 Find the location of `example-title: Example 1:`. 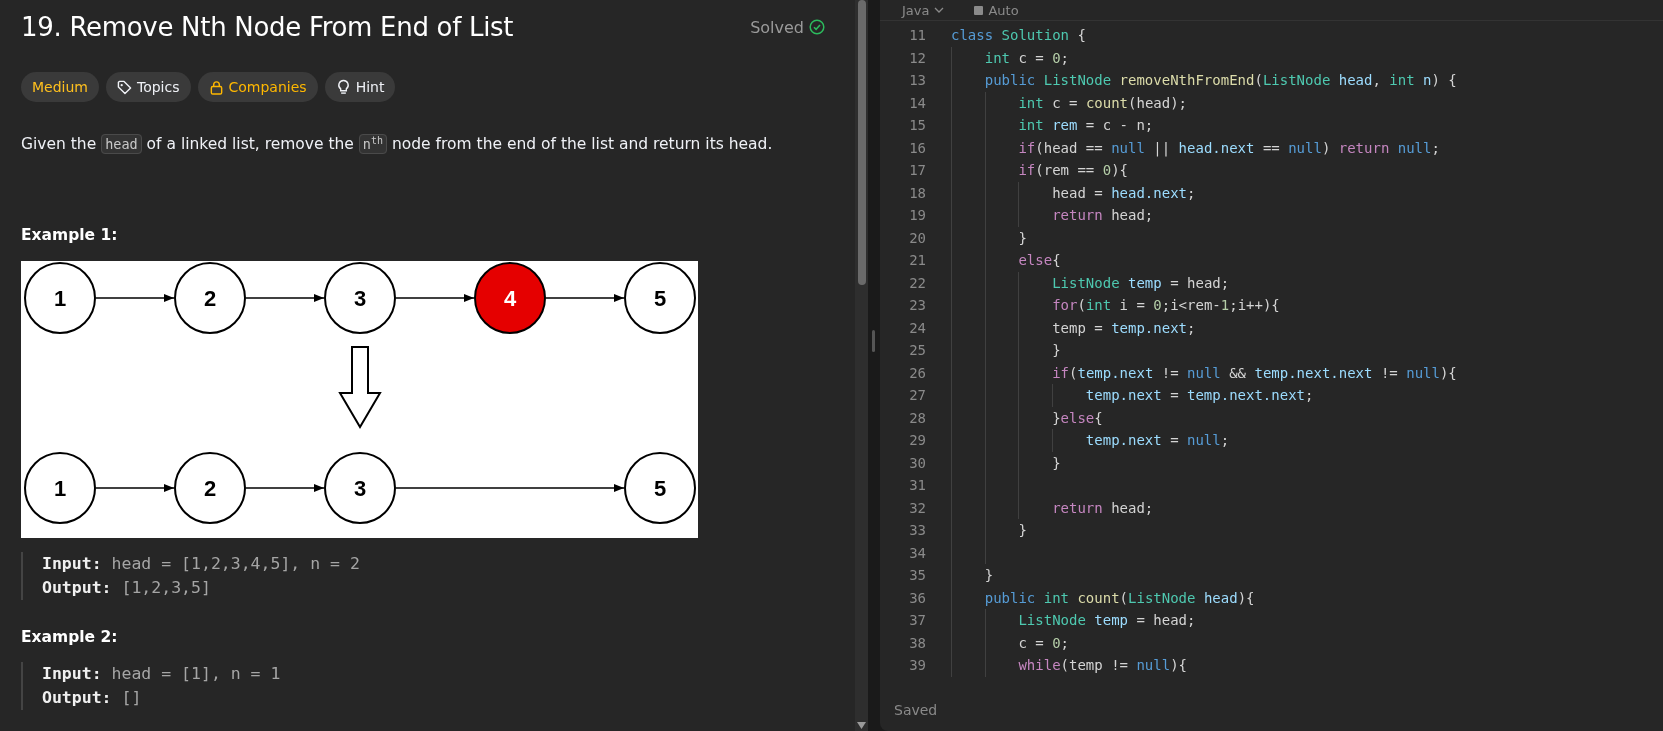

example-title: Example 1: is located at coordinates (69, 234).